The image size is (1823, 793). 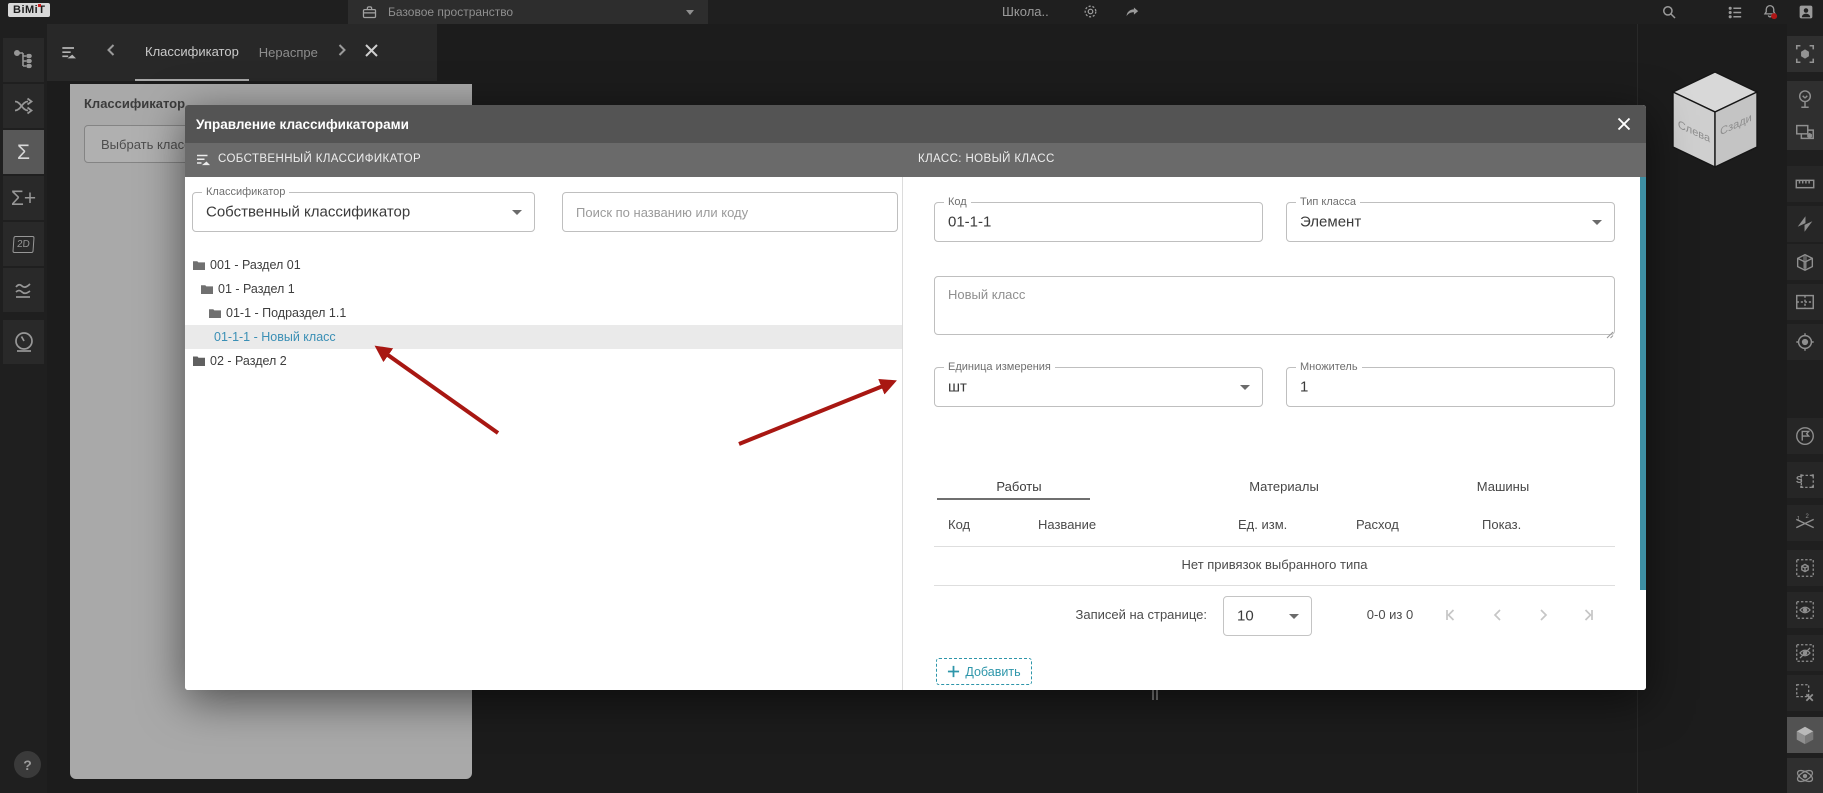 I want to click on empty-table-message: Нет привязок выбранного типа, so click(x=1274, y=564).